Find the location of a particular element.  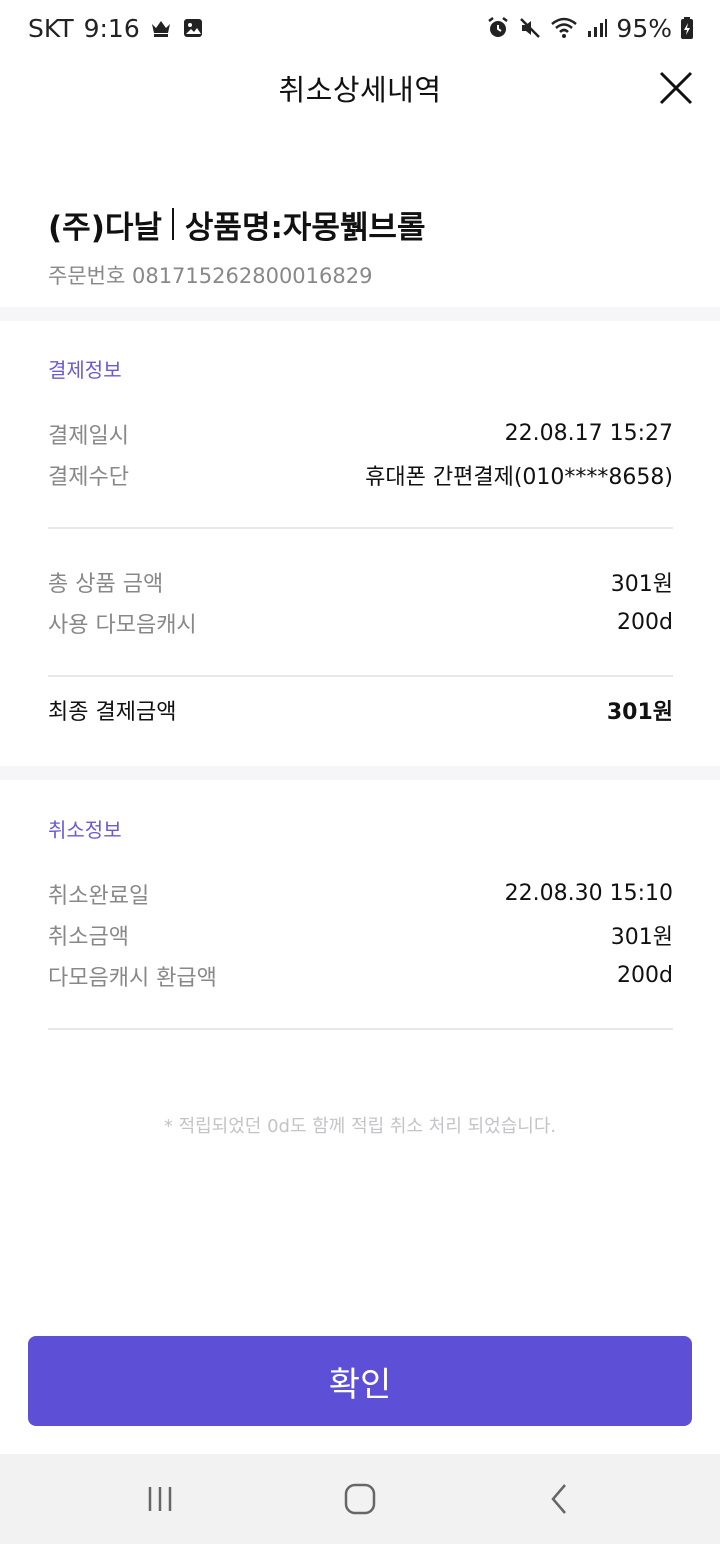

total-amount-label: 총 상품 금액 is located at coordinates (106, 584).